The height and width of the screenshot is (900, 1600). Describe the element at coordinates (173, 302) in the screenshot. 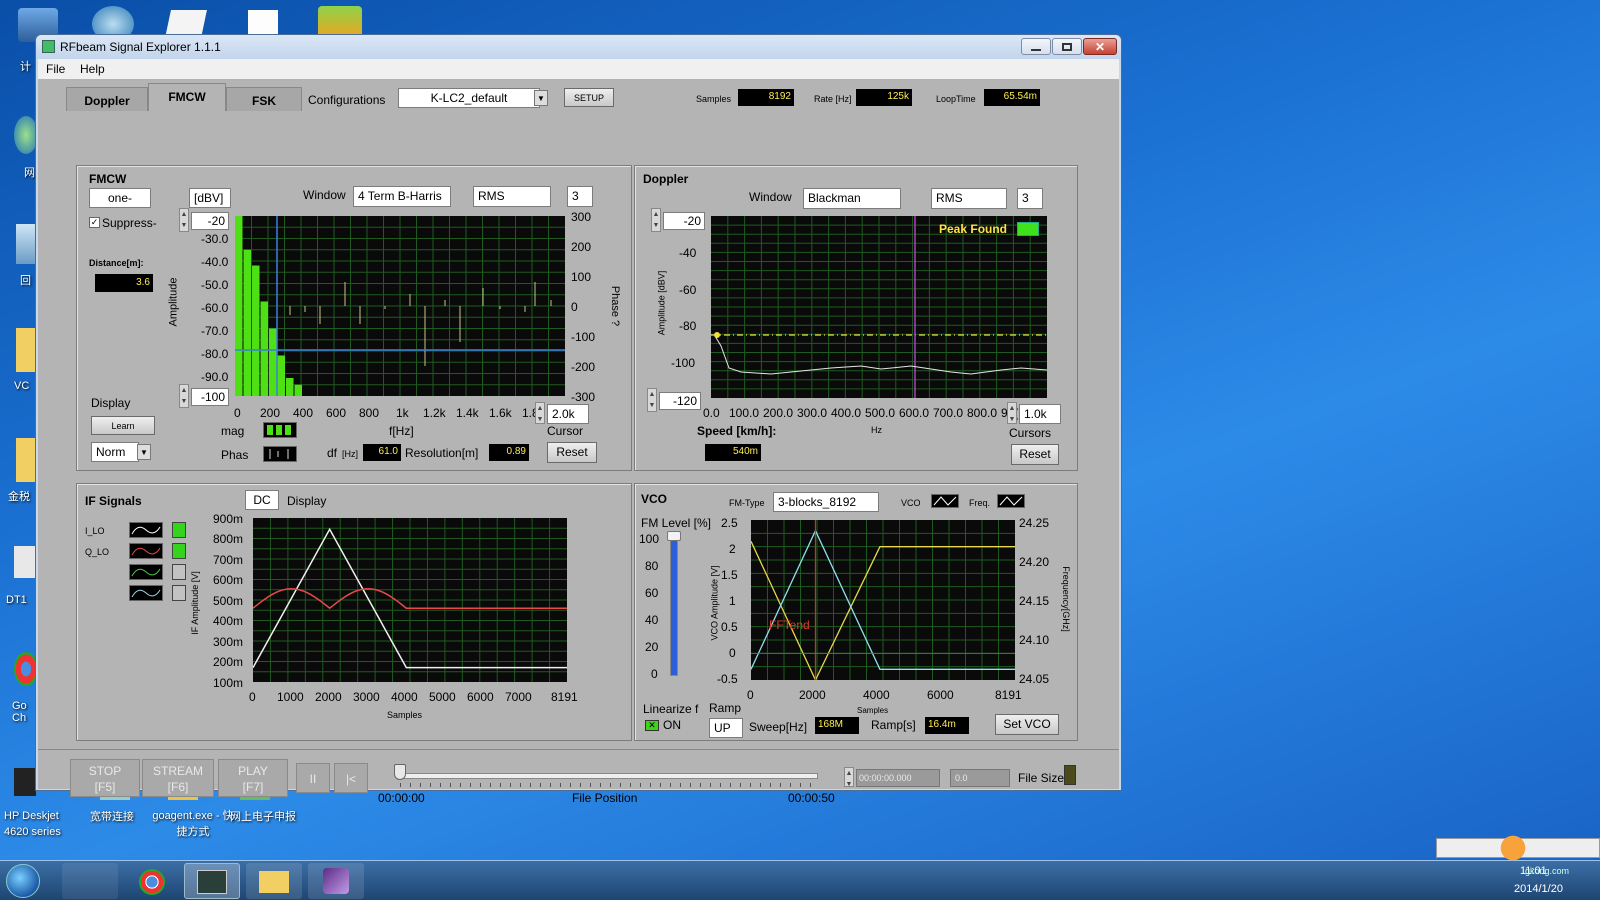

I see `fmcw-ylabel: Amplitude` at that location.